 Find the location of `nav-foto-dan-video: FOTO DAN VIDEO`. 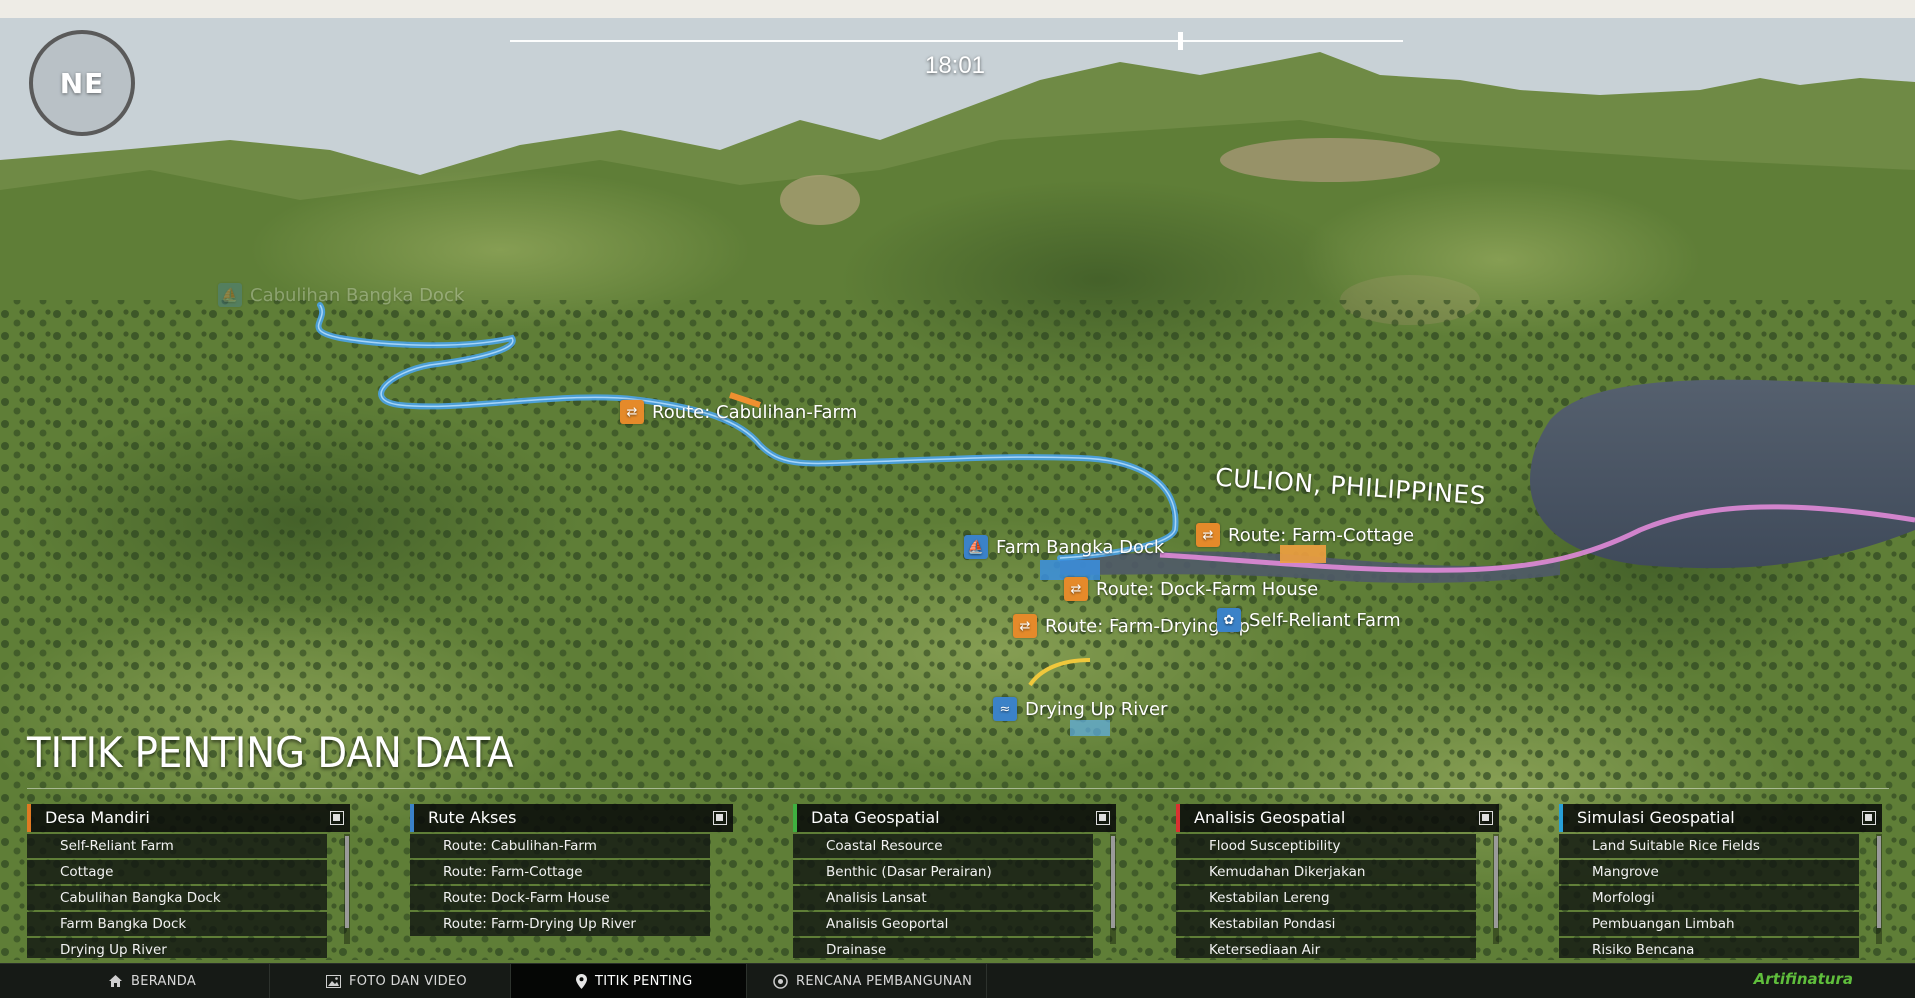

nav-foto-dan-video: FOTO DAN VIDEO is located at coordinates (390, 981).